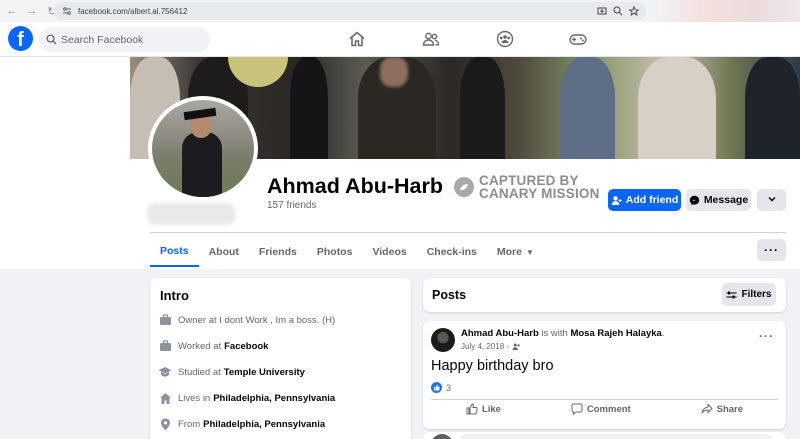 Image resolution: width=800 pixels, height=439 pixels. Describe the element at coordinates (203, 148) in the screenshot. I see `profile-avatar` at that location.